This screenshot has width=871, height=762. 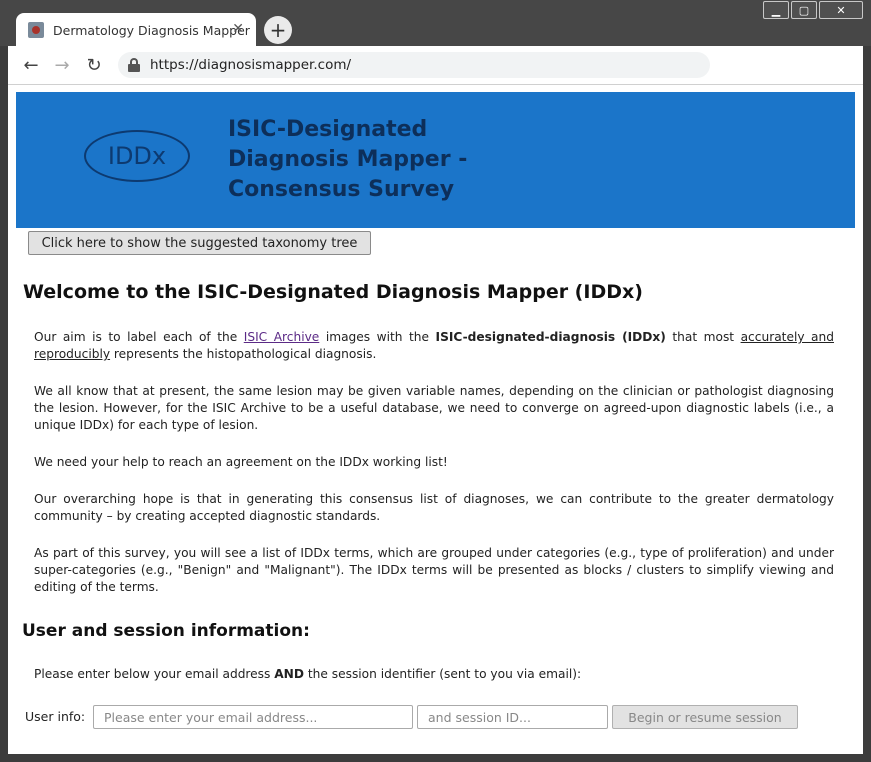 I want to click on new-tab-button: +, so click(x=278, y=30).